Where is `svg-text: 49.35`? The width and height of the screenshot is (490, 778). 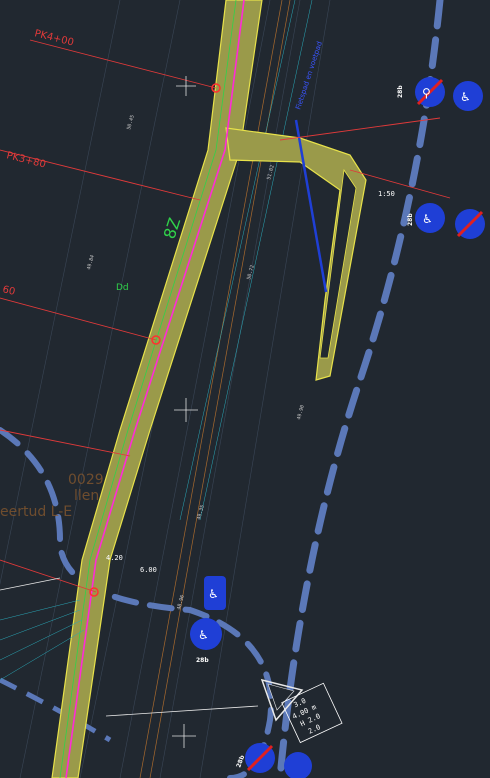 svg-text: 49.35 is located at coordinates (201, 512).